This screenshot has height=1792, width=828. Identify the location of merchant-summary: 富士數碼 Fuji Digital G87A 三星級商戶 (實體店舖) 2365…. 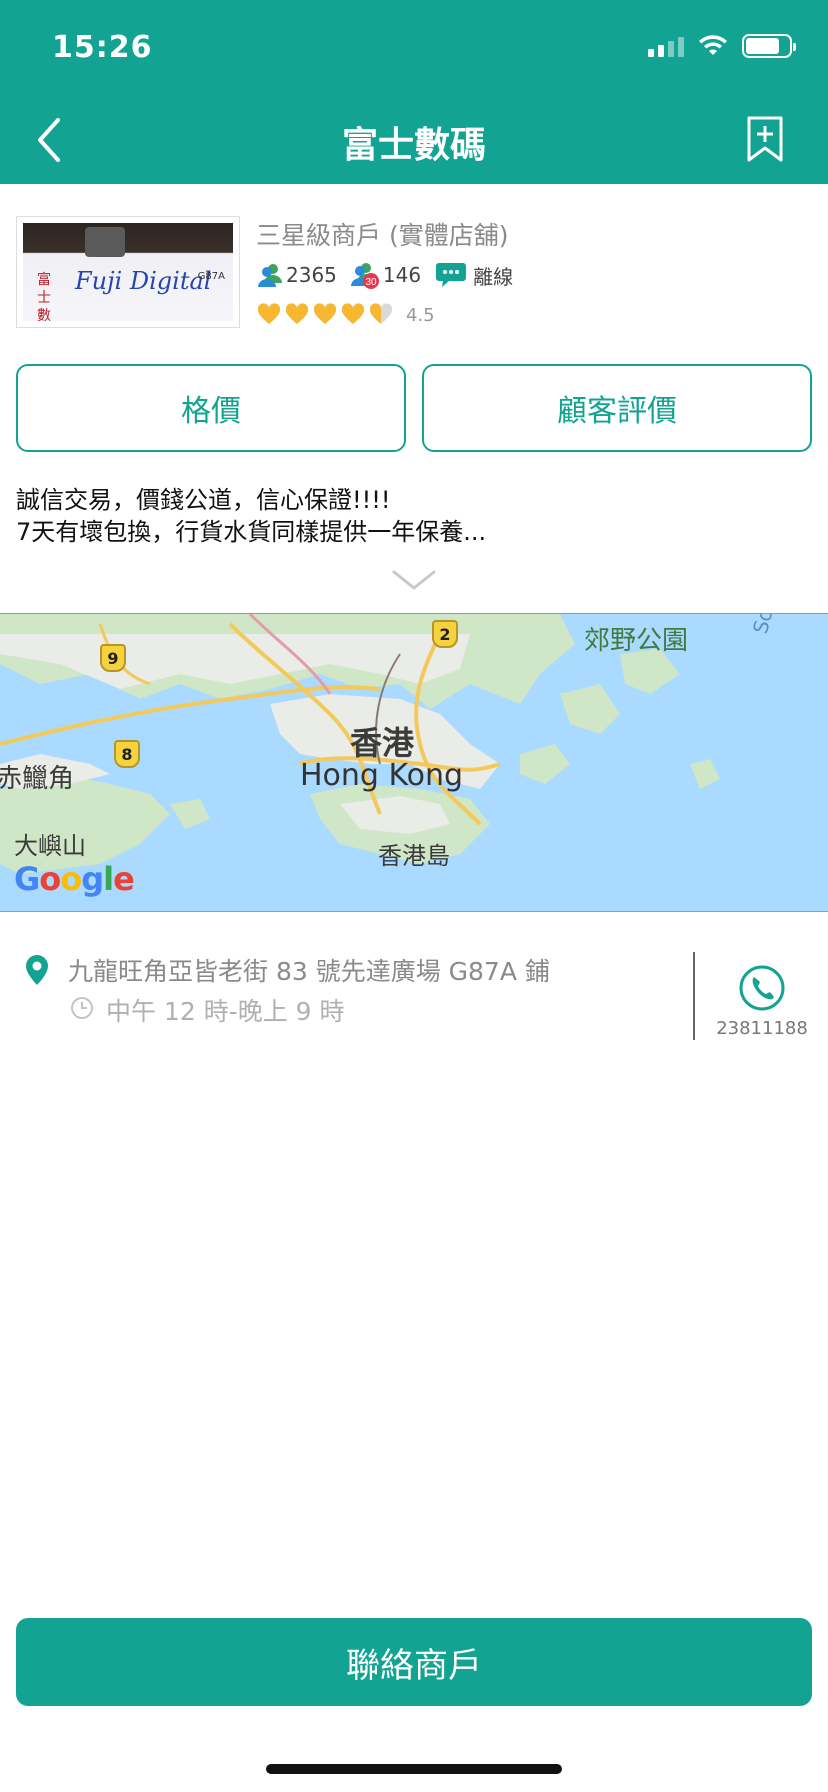
(416, 272).